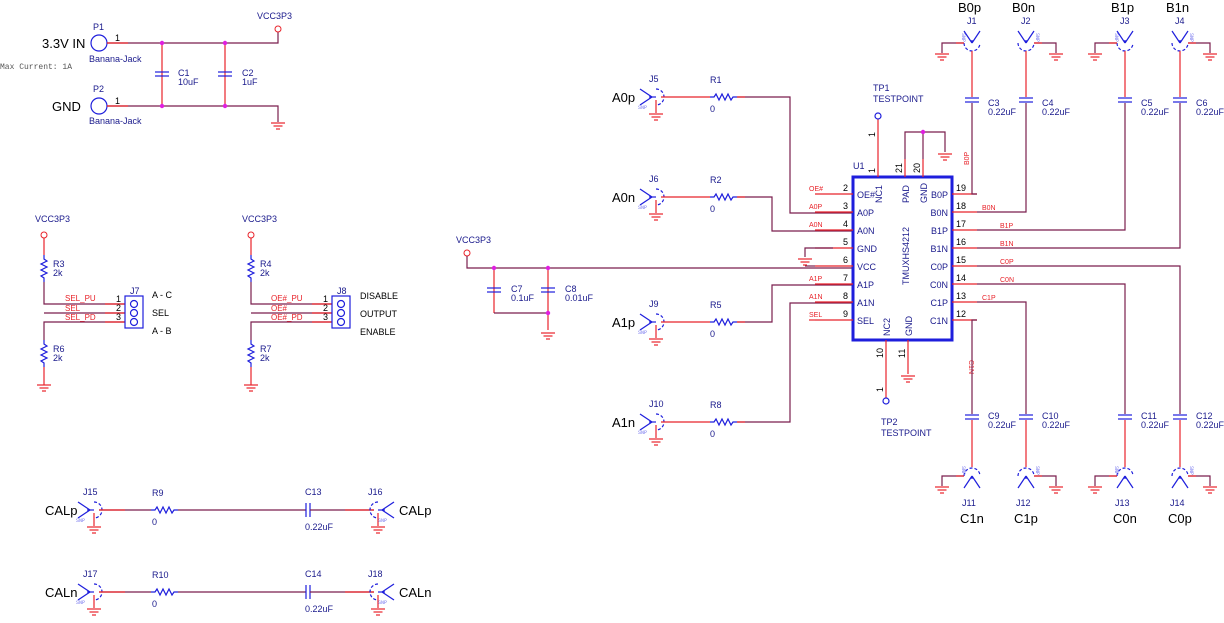 Image resolution: width=1224 pixels, height=623 pixels. What do you see at coordinates (816, 189) in the screenshot?
I see `ic-net-label: OE#` at bounding box center [816, 189].